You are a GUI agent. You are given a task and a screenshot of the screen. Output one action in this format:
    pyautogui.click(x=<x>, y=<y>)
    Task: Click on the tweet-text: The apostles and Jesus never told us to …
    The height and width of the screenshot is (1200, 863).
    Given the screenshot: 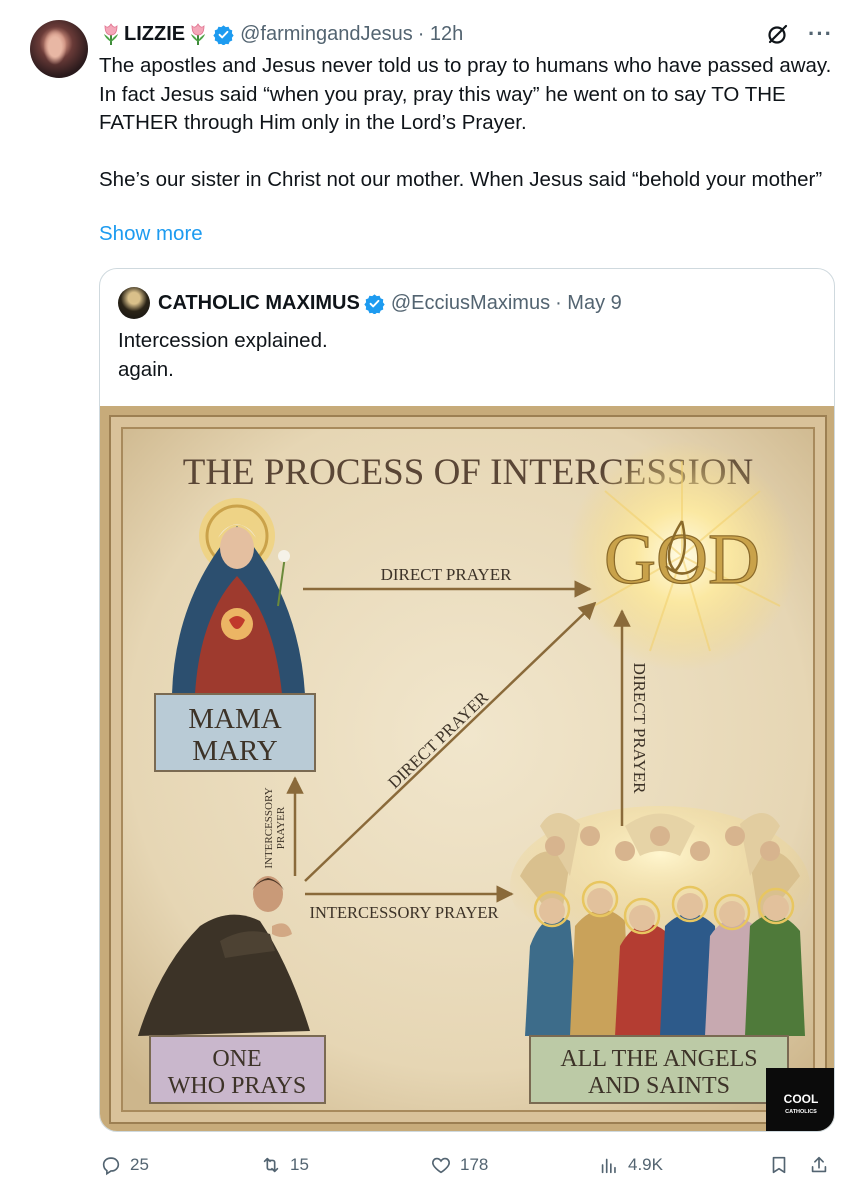 What is the action you would take?
    pyautogui.click(x=469, y=123)
    